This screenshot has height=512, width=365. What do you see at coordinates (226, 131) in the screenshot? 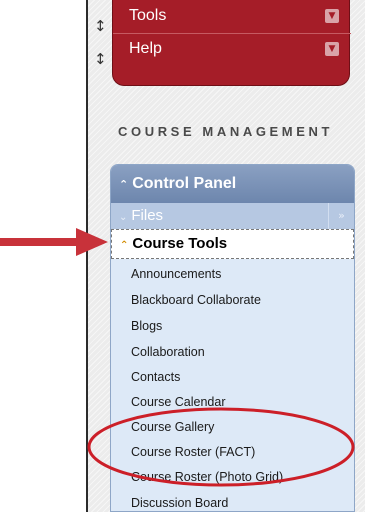
I see `course-management-heading: COURSE MANAGEMENT` at bounding box center [226, 131].